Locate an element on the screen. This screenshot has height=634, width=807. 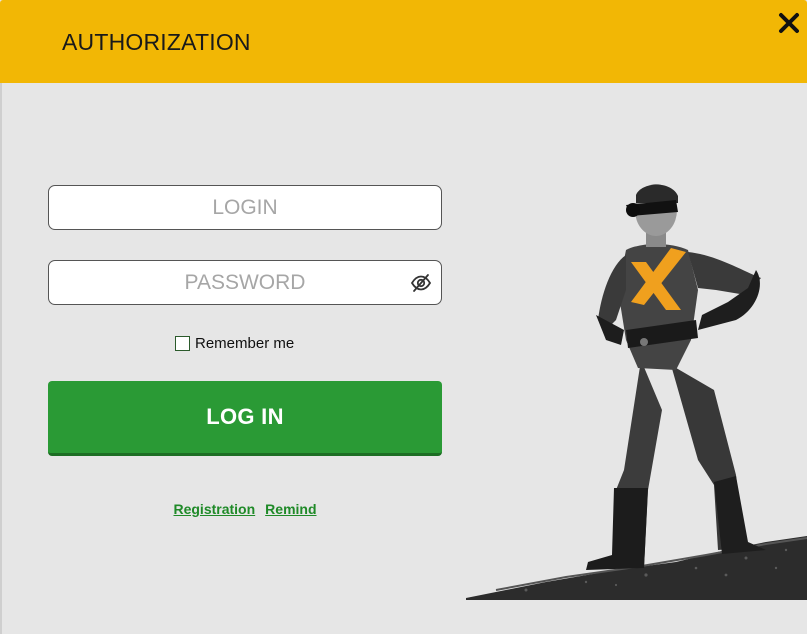
login-button: LOG IN is located at coordinates (245, 418).